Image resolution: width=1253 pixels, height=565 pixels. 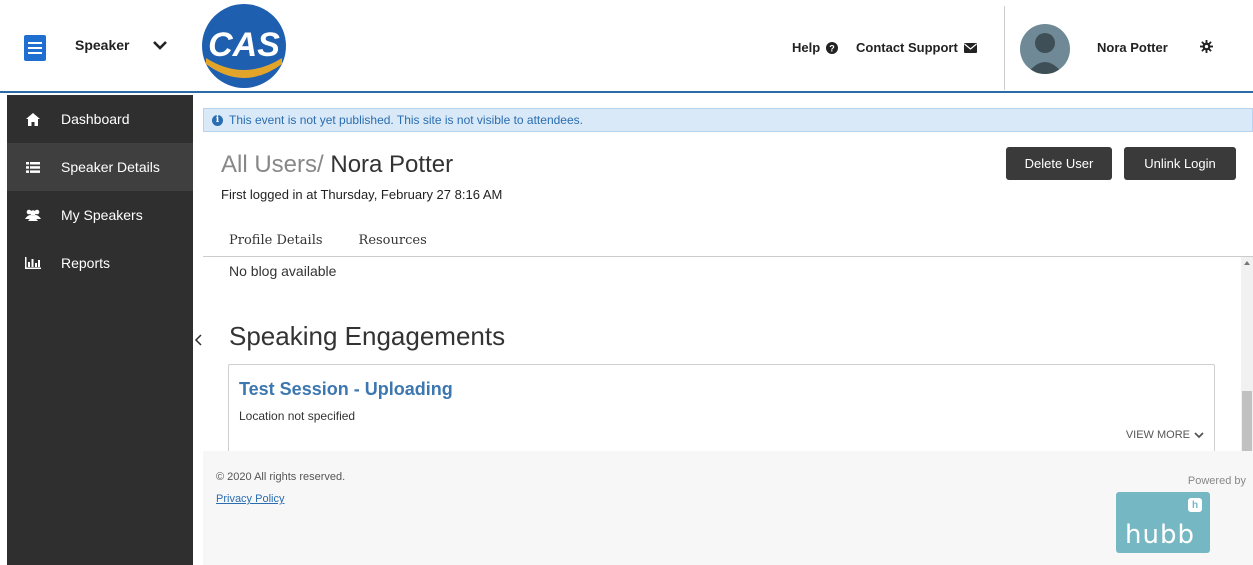 I want to click on user-title: Nora Potter, so click(x=392, y=164).